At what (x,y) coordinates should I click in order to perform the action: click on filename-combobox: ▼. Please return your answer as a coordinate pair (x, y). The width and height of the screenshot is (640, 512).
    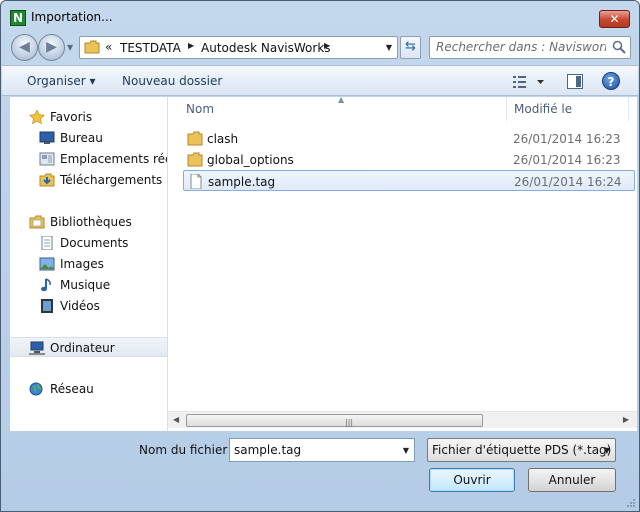
    Looking at the image, I should click on (322, 450).